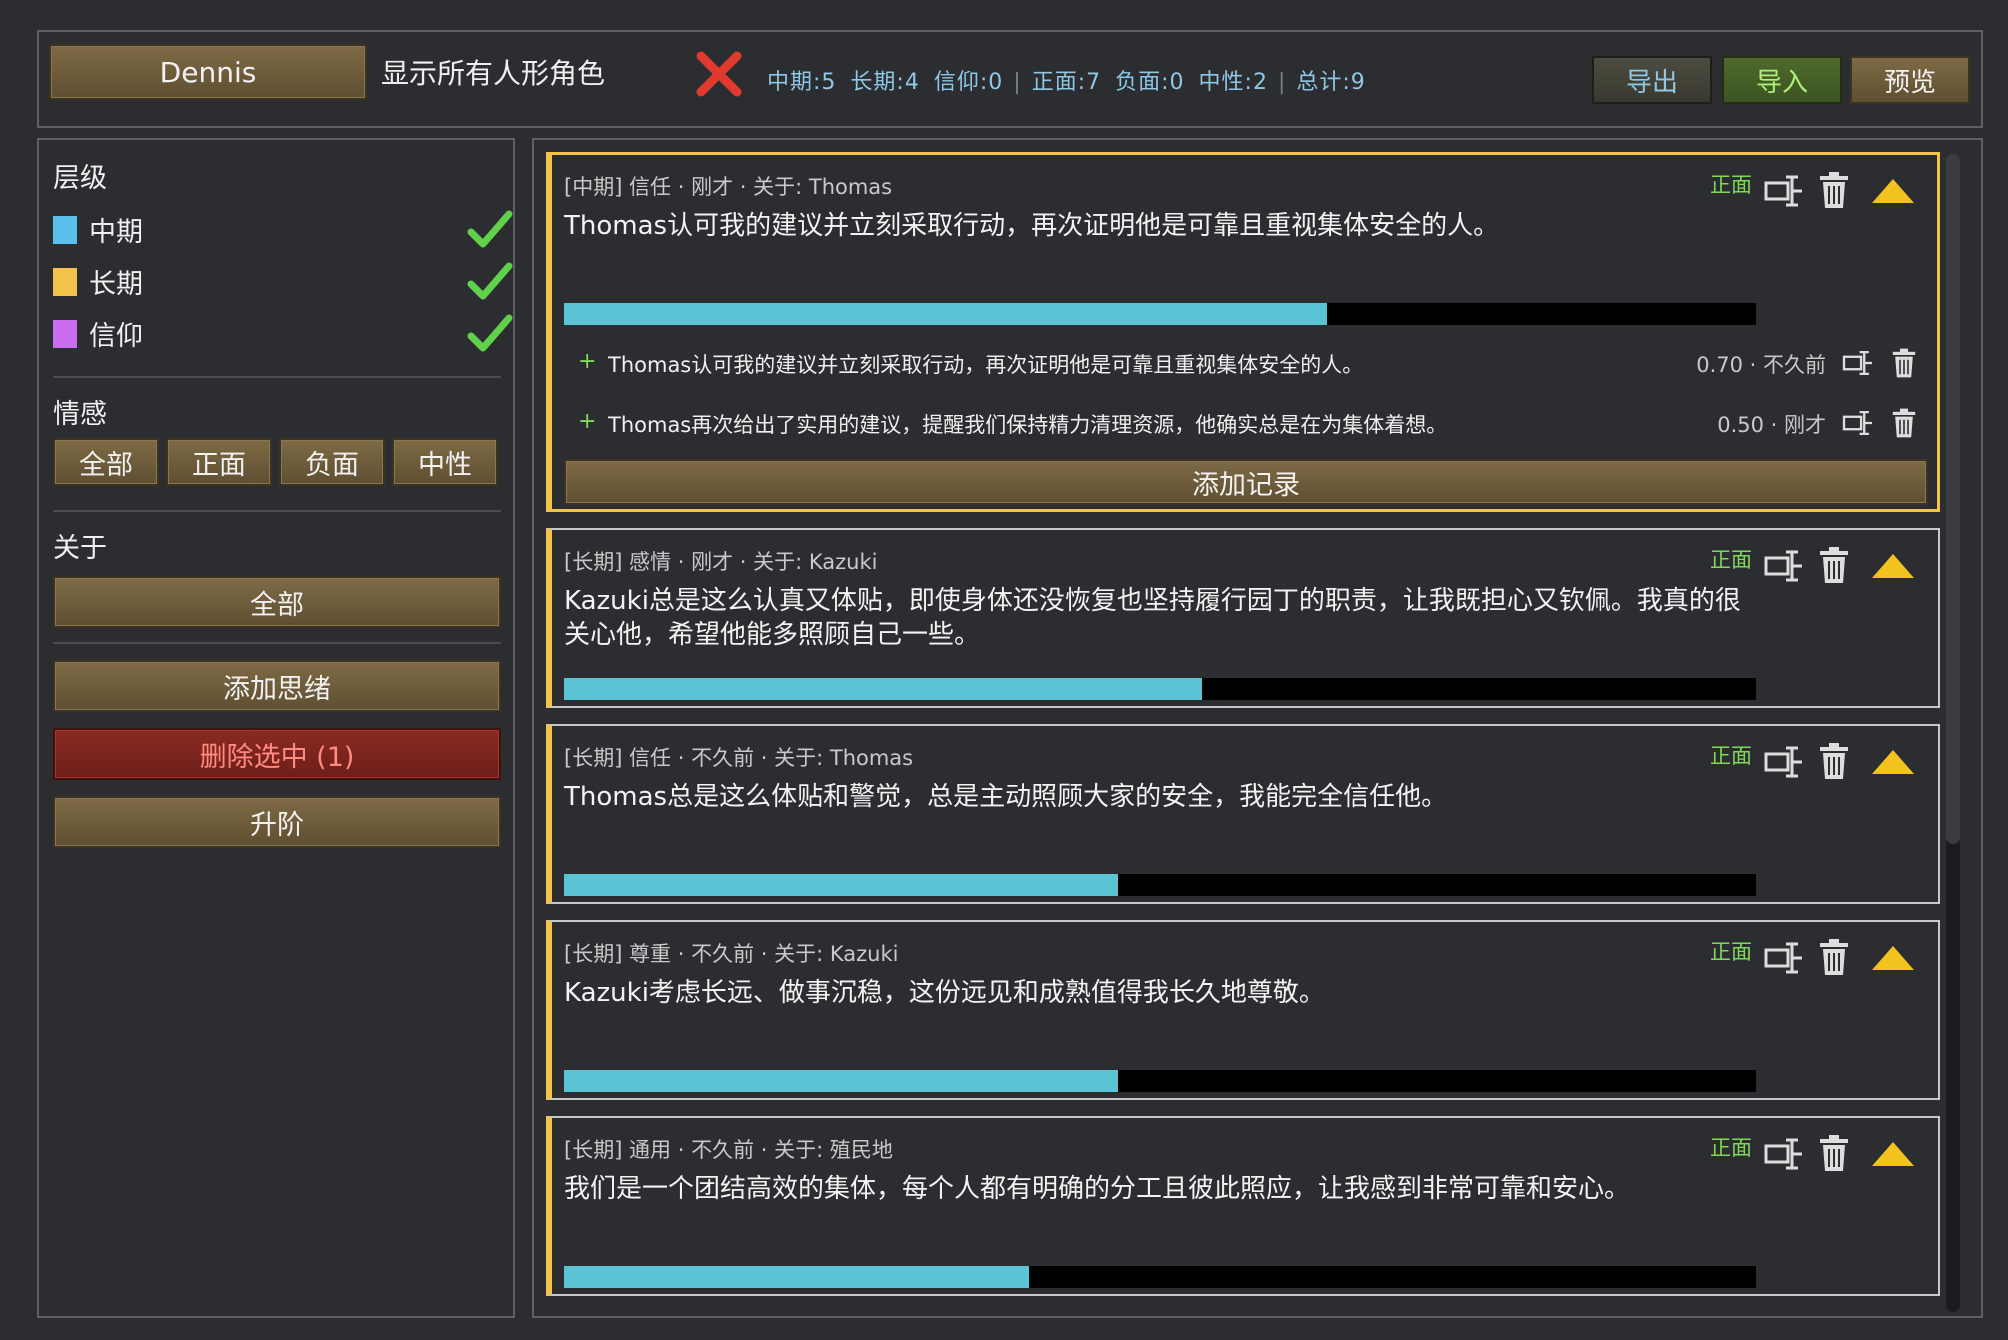 The width and height of the screenshot is (2008, 1340). Describe the element at coordinates (1910, 80) in the screenshot. I see `preview-button: 预览` at that location.